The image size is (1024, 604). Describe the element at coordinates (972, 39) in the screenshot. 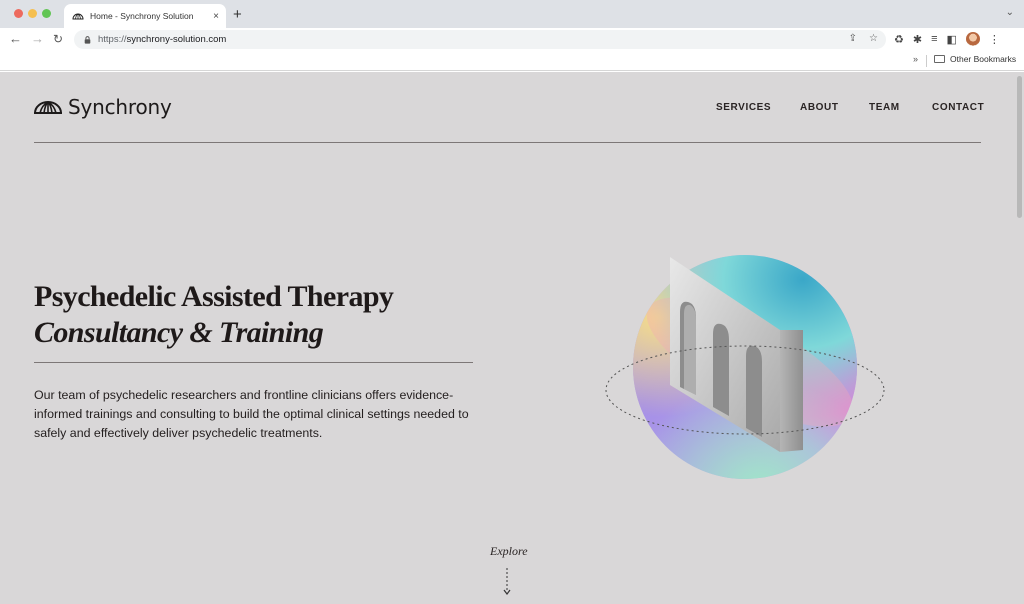

I see `profile-avatar` at that location.